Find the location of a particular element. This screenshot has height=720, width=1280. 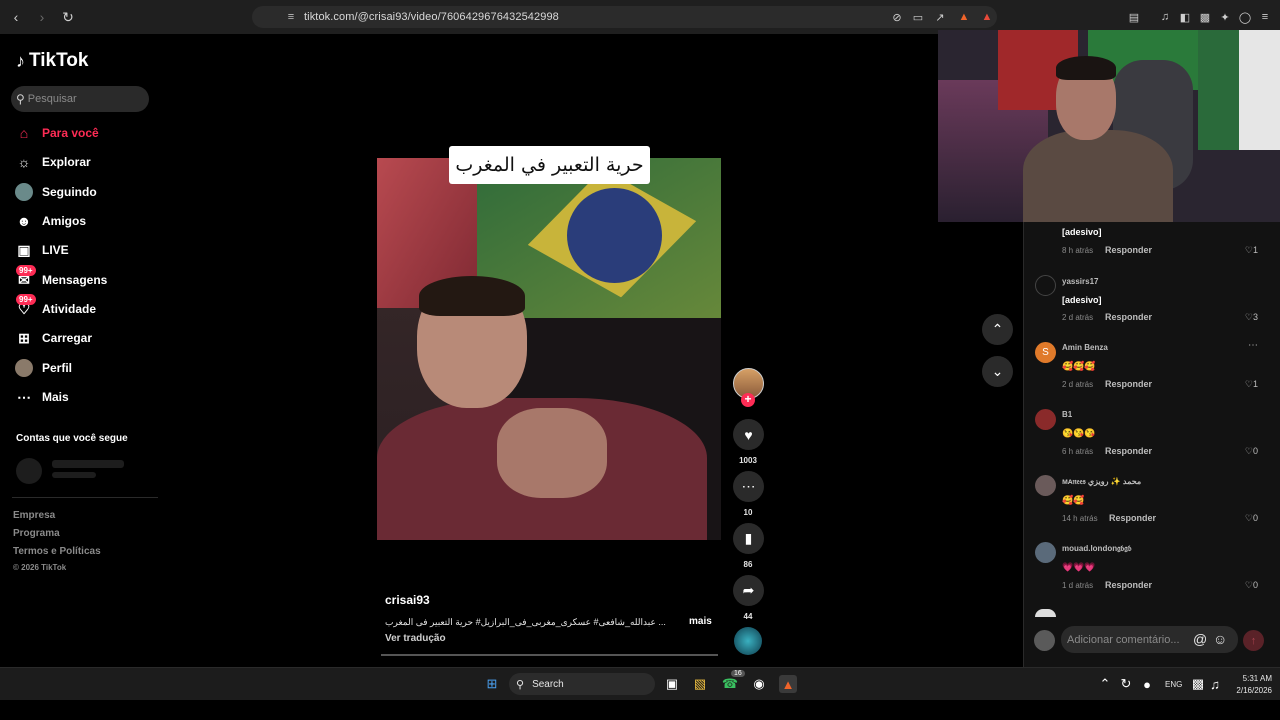

split-view-icon: ◧ is located at coordinates (1185, 17).